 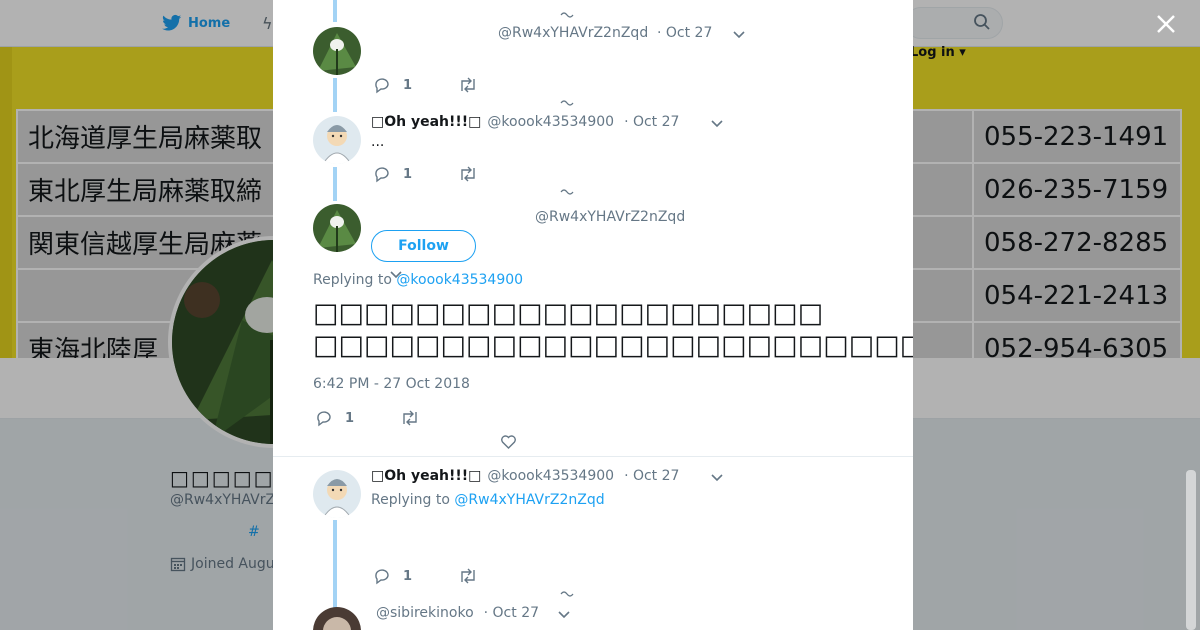 What do you see at coordinates (1166, 24) in the screenshot?
I see `close-icon` at bounding box center [1166, 24].